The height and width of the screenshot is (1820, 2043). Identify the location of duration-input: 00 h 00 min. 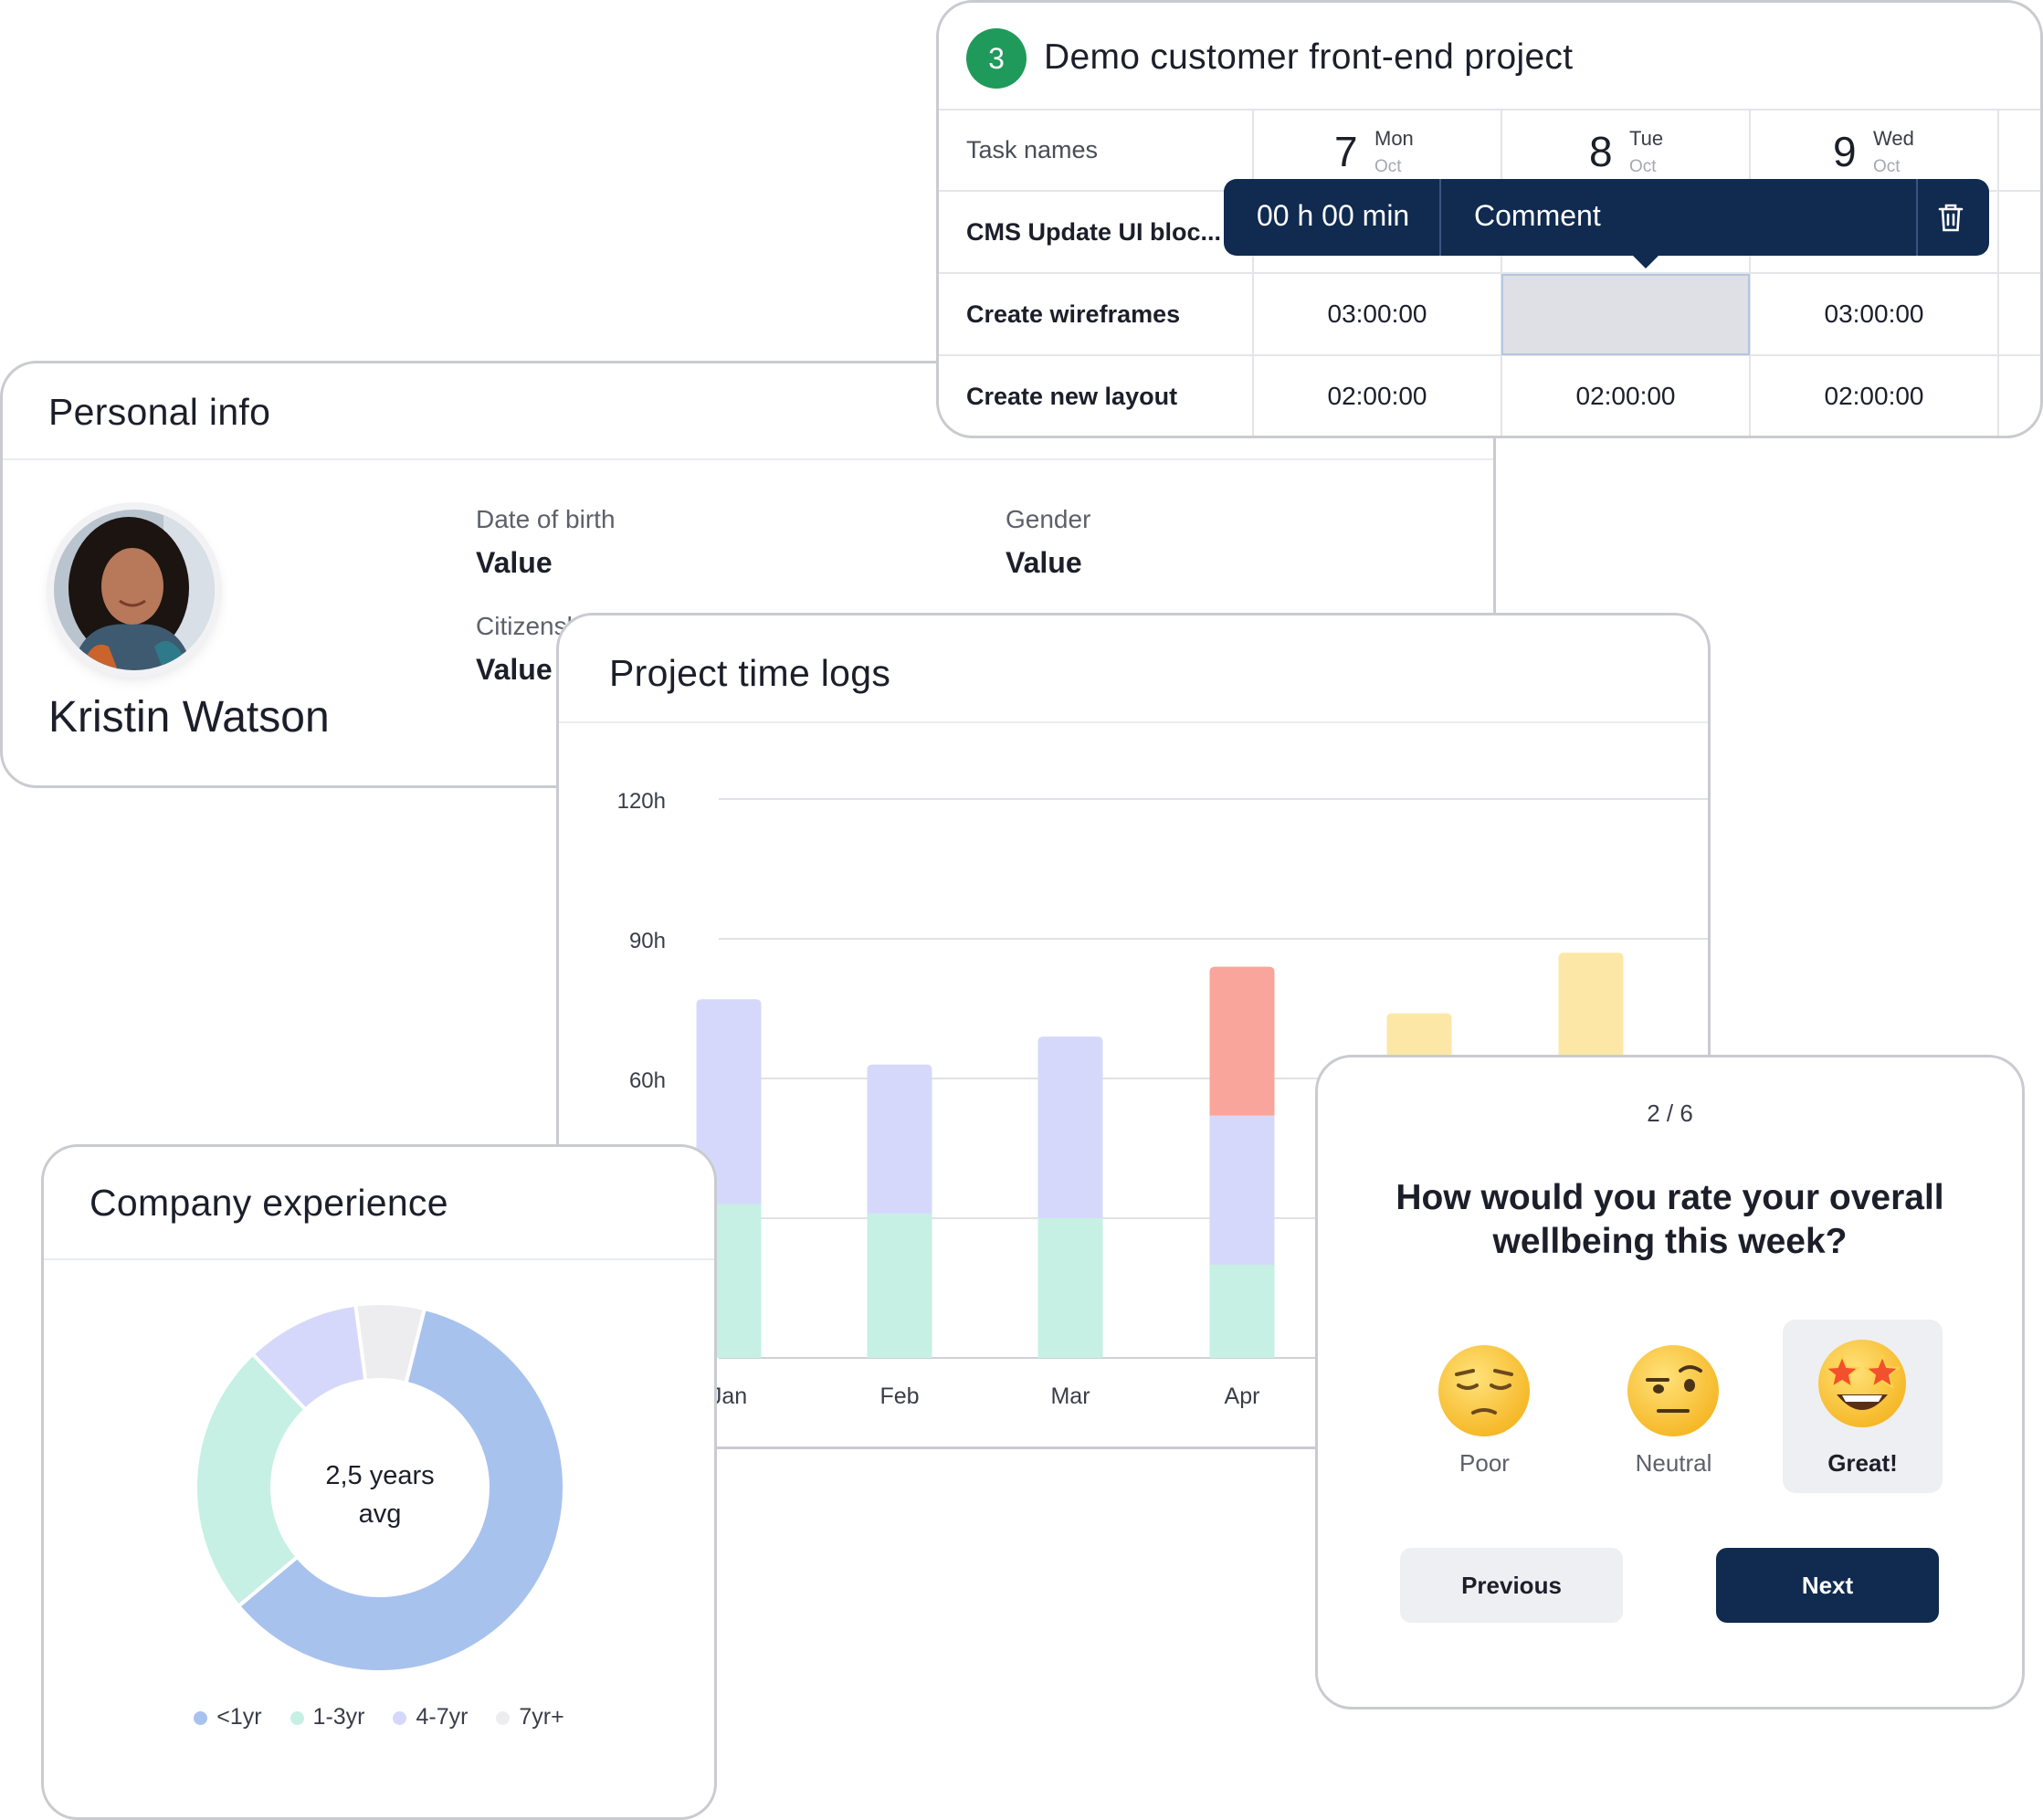
(1333, 216).